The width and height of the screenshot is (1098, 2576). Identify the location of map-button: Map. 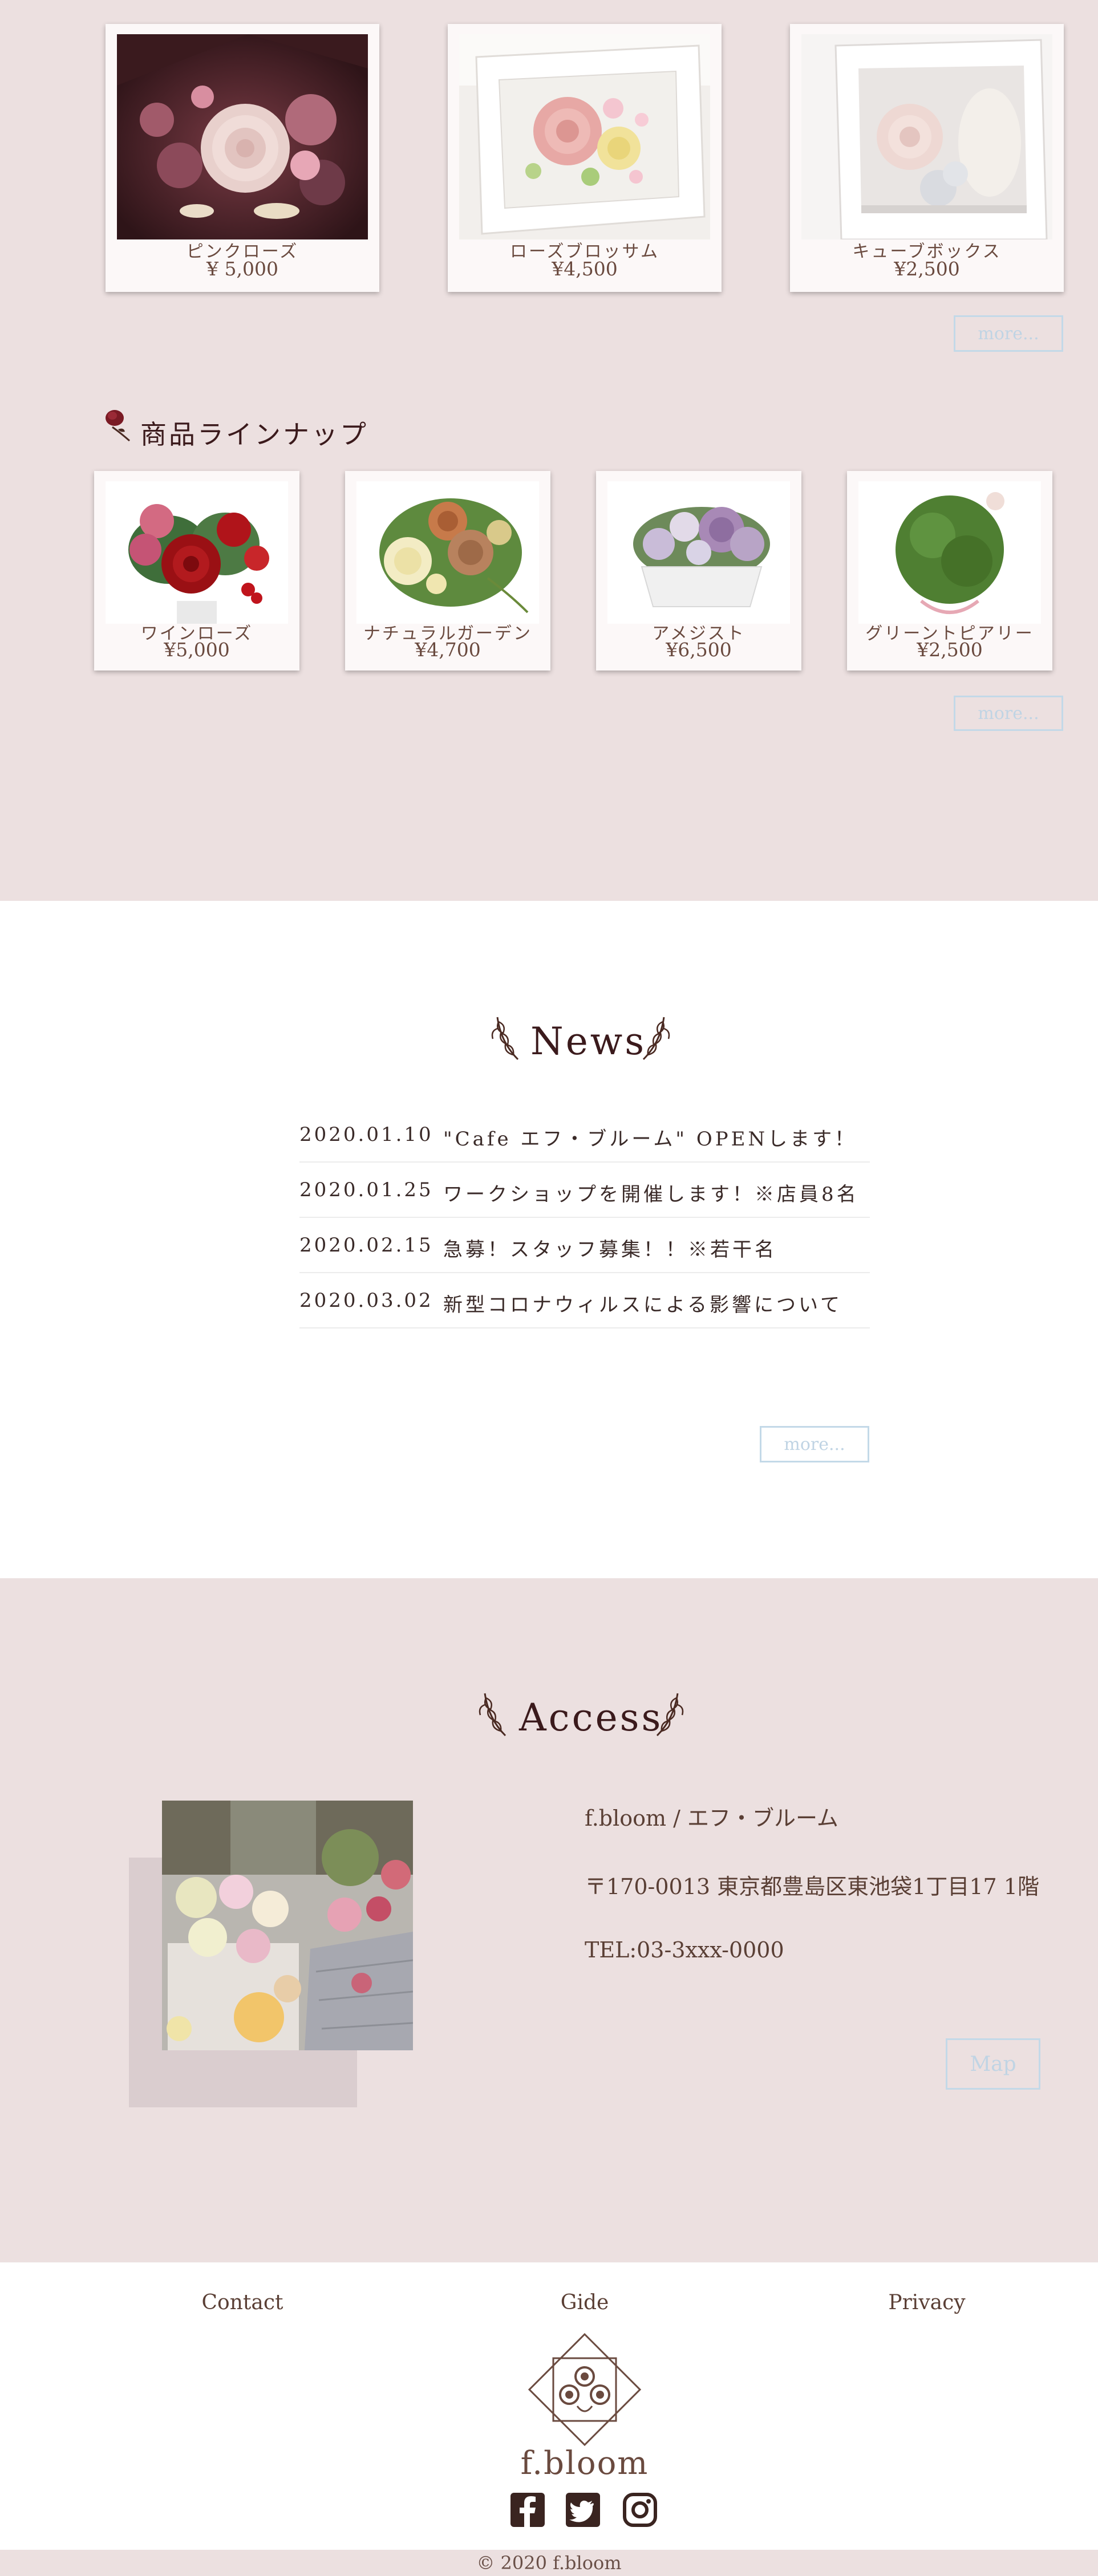
(993, 2064).